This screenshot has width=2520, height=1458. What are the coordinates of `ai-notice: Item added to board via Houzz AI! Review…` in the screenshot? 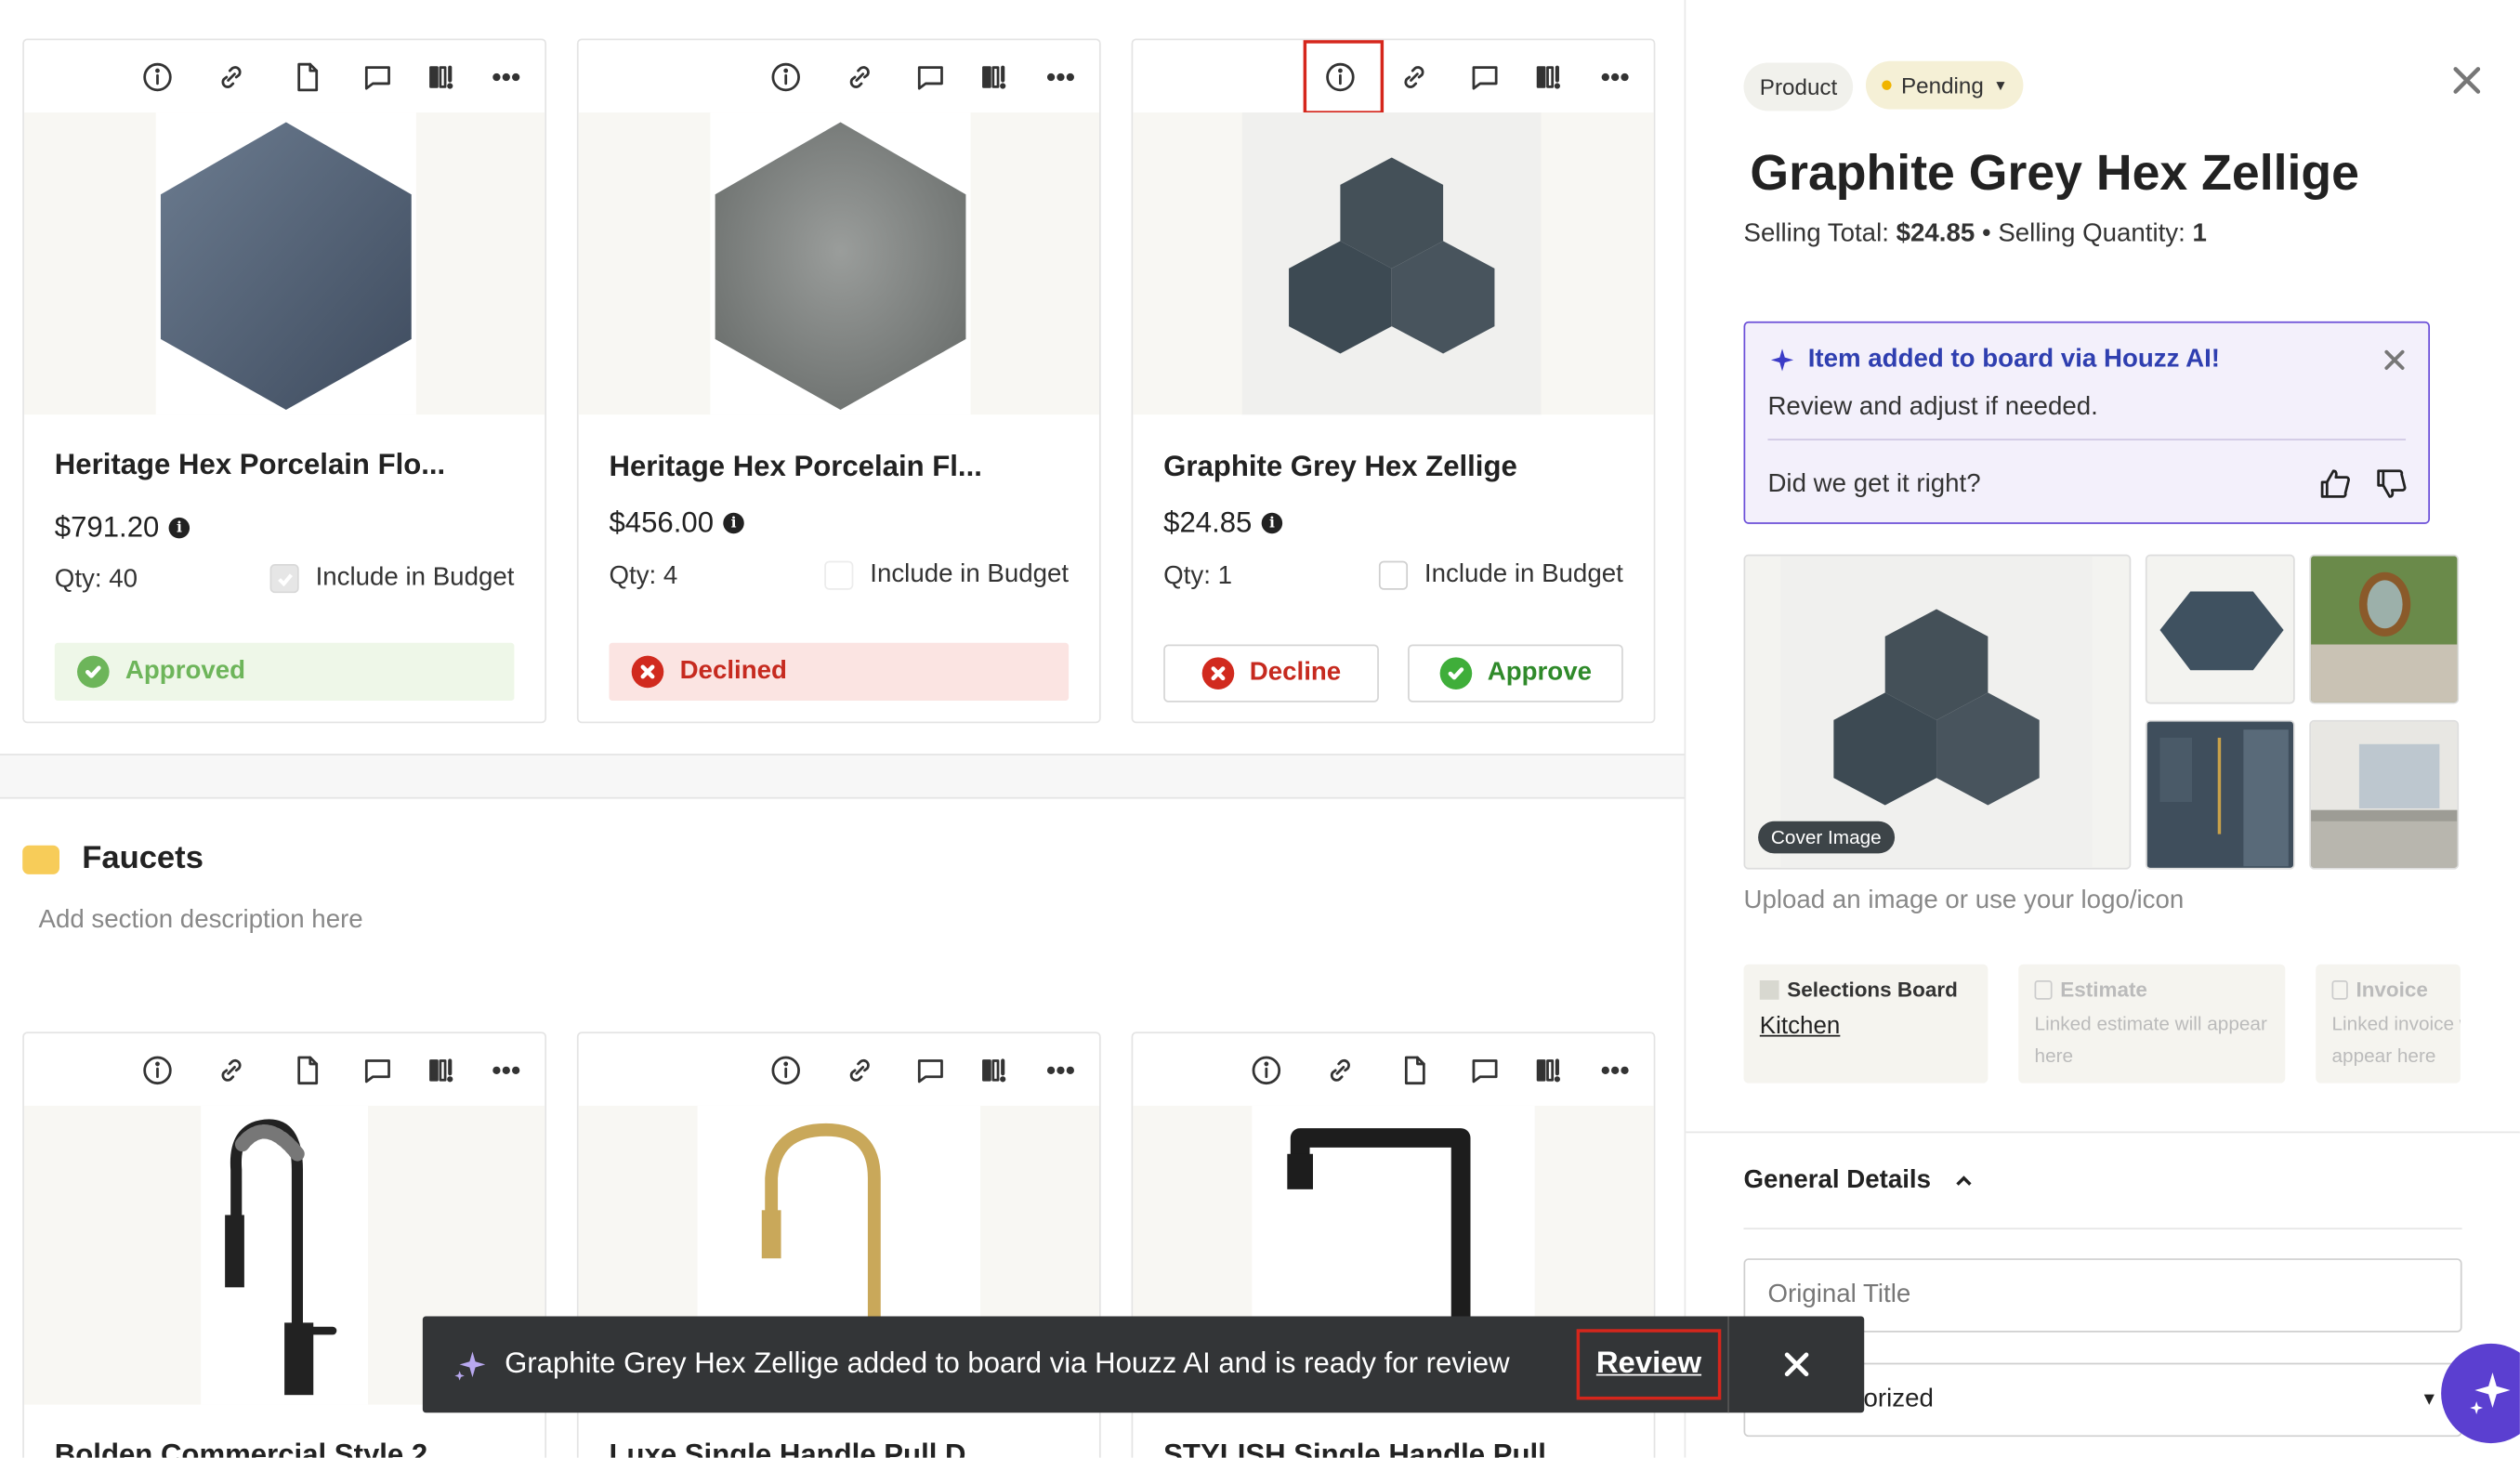 It's located at (2087, 422).